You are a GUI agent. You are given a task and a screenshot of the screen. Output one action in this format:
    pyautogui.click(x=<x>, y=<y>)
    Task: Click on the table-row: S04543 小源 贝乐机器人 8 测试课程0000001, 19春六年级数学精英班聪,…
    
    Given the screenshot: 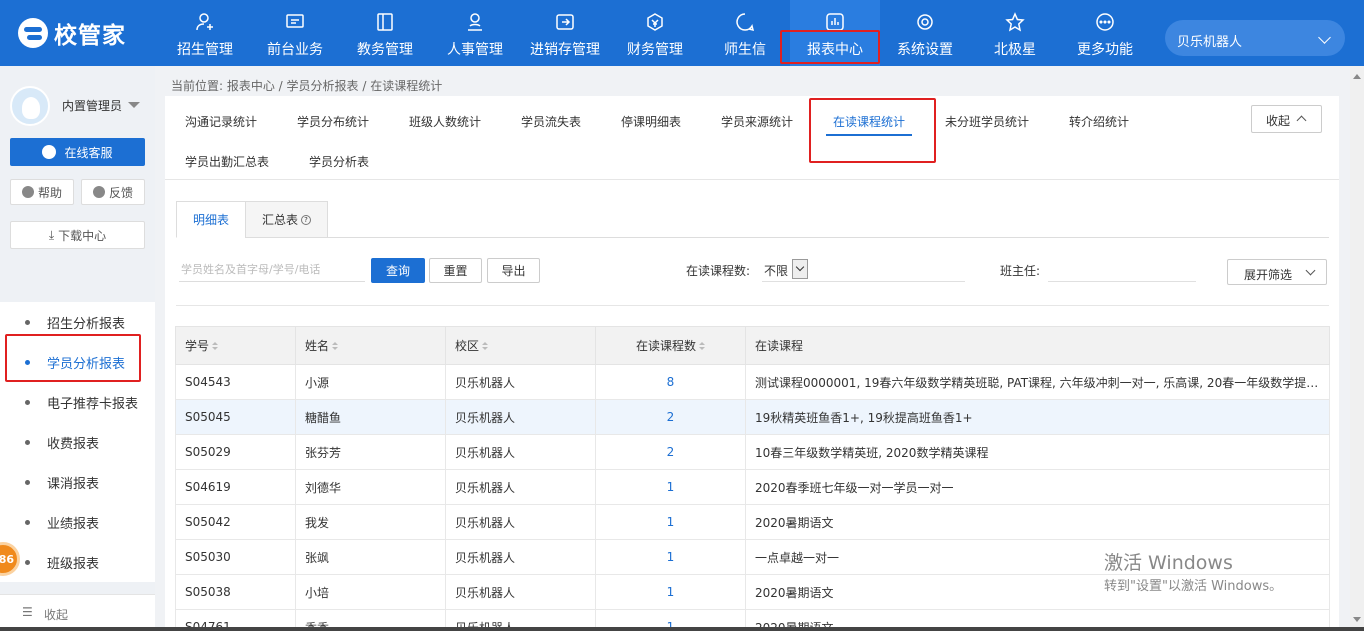 What is the action you would take?
    pyautogui.click(x=752, y=382)
    